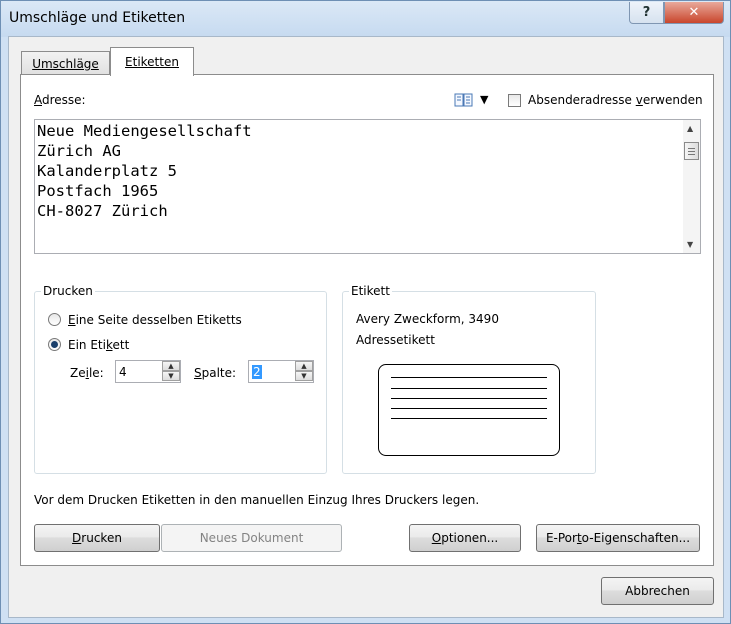  I want to click on close-button: ✕, so click(694, 13).